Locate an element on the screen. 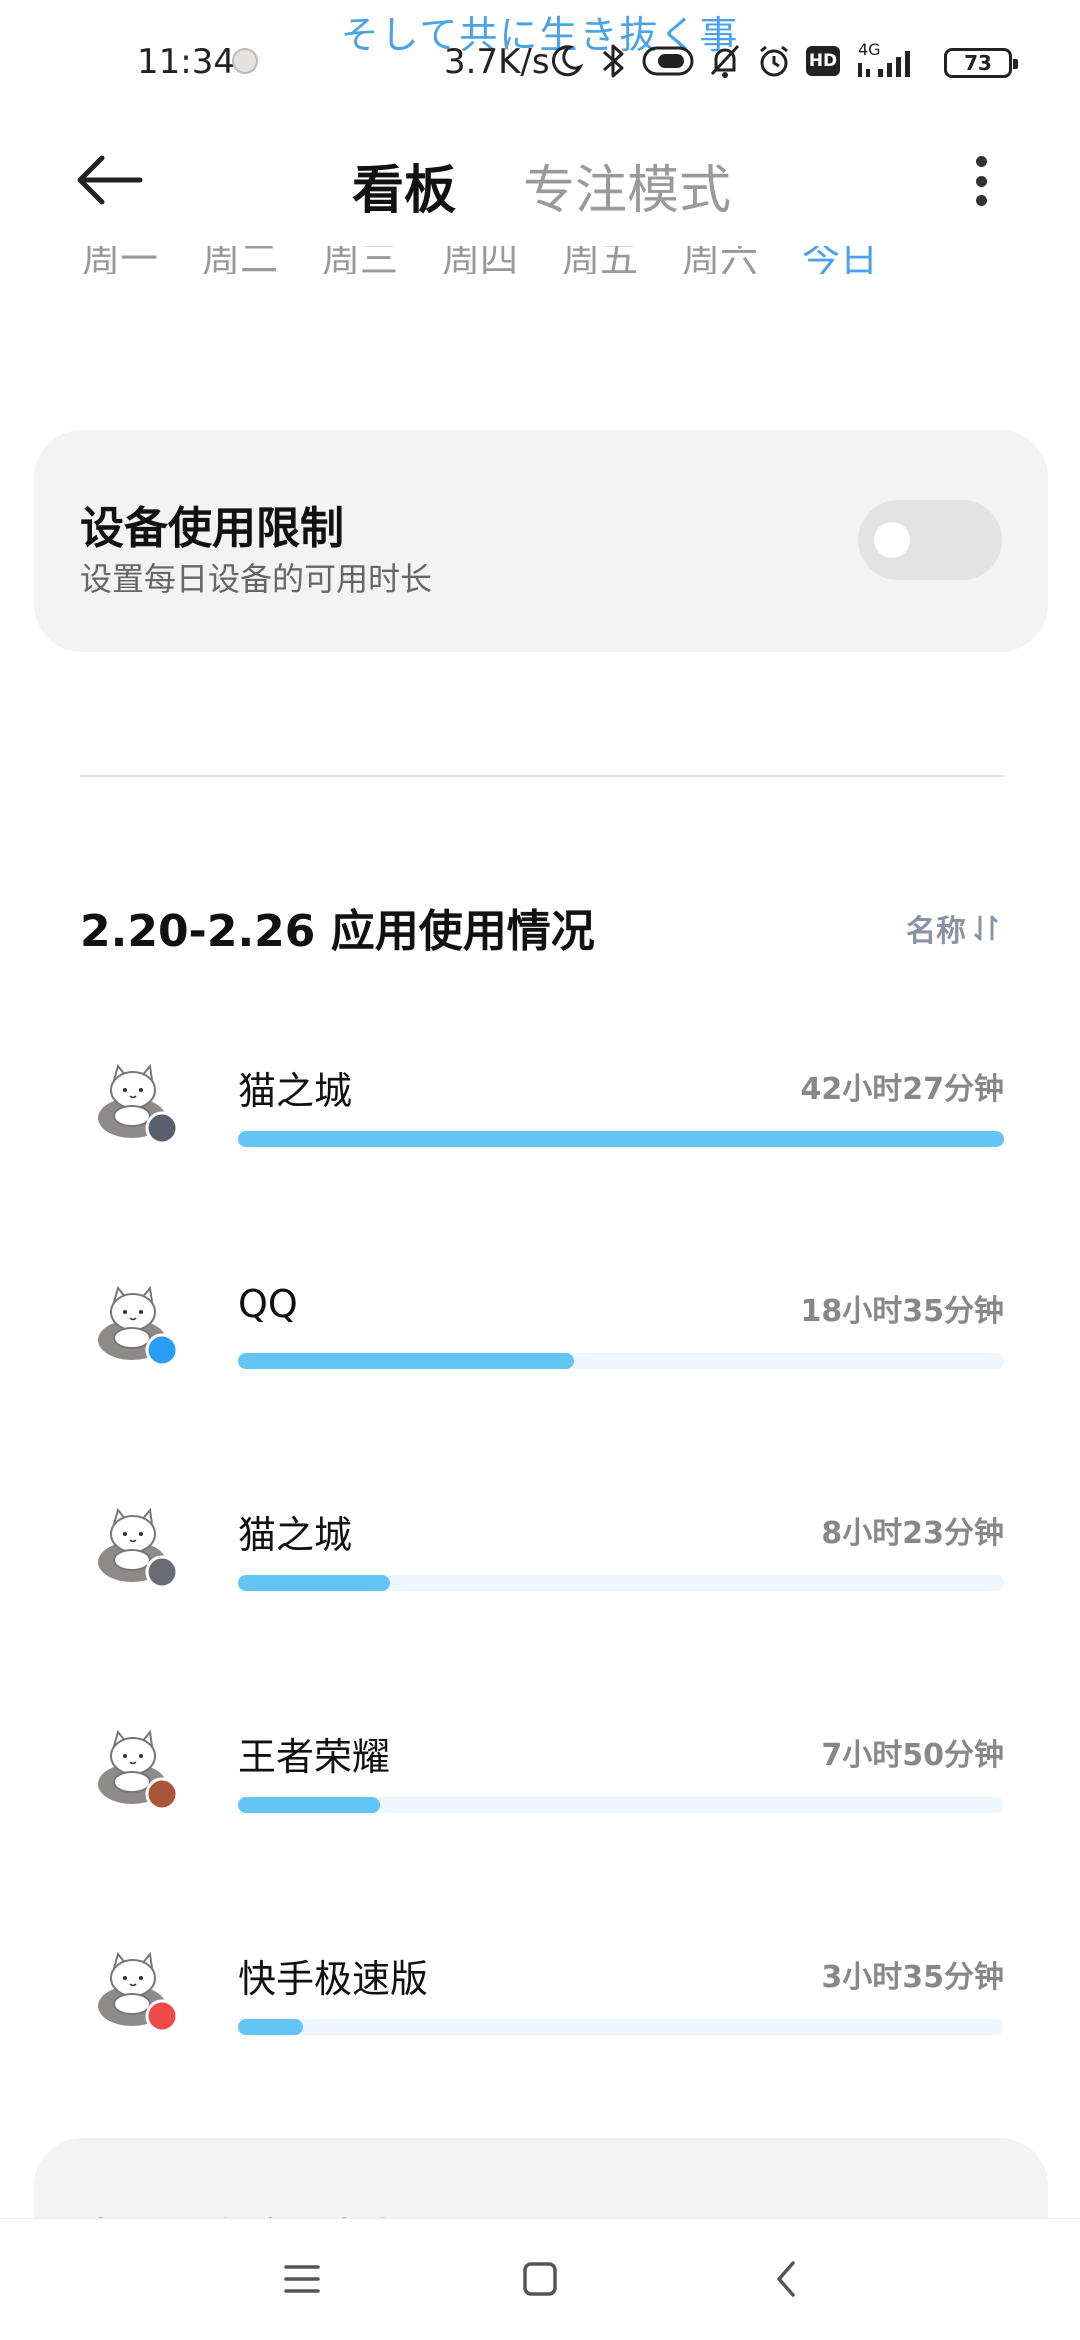 The height and width of the screenshot is (2340, 1080). back-button is located at coordinates (109, 180).